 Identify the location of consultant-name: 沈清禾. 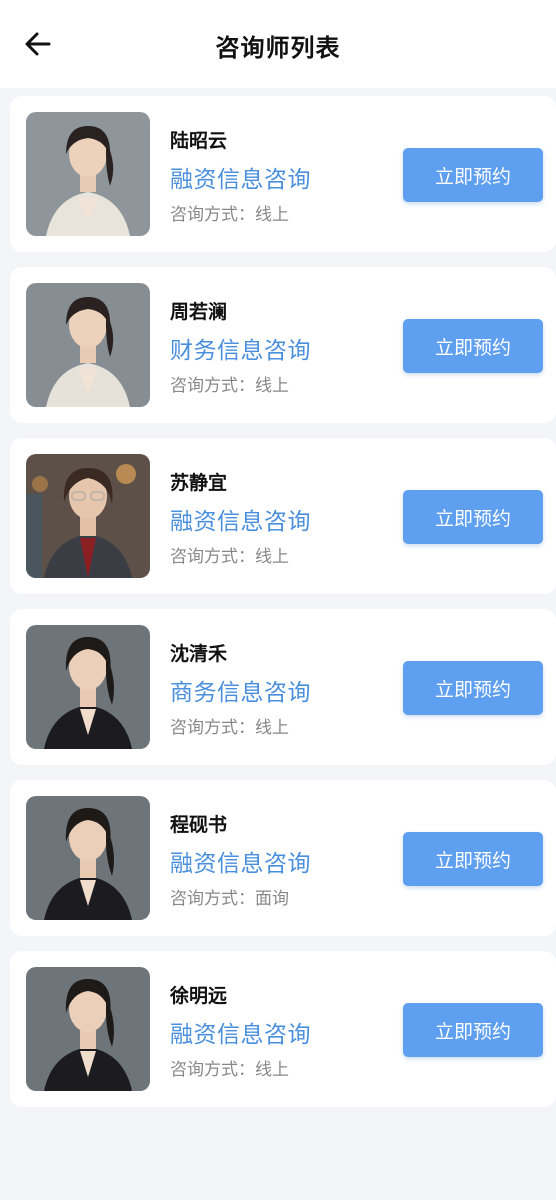
(199, 654).